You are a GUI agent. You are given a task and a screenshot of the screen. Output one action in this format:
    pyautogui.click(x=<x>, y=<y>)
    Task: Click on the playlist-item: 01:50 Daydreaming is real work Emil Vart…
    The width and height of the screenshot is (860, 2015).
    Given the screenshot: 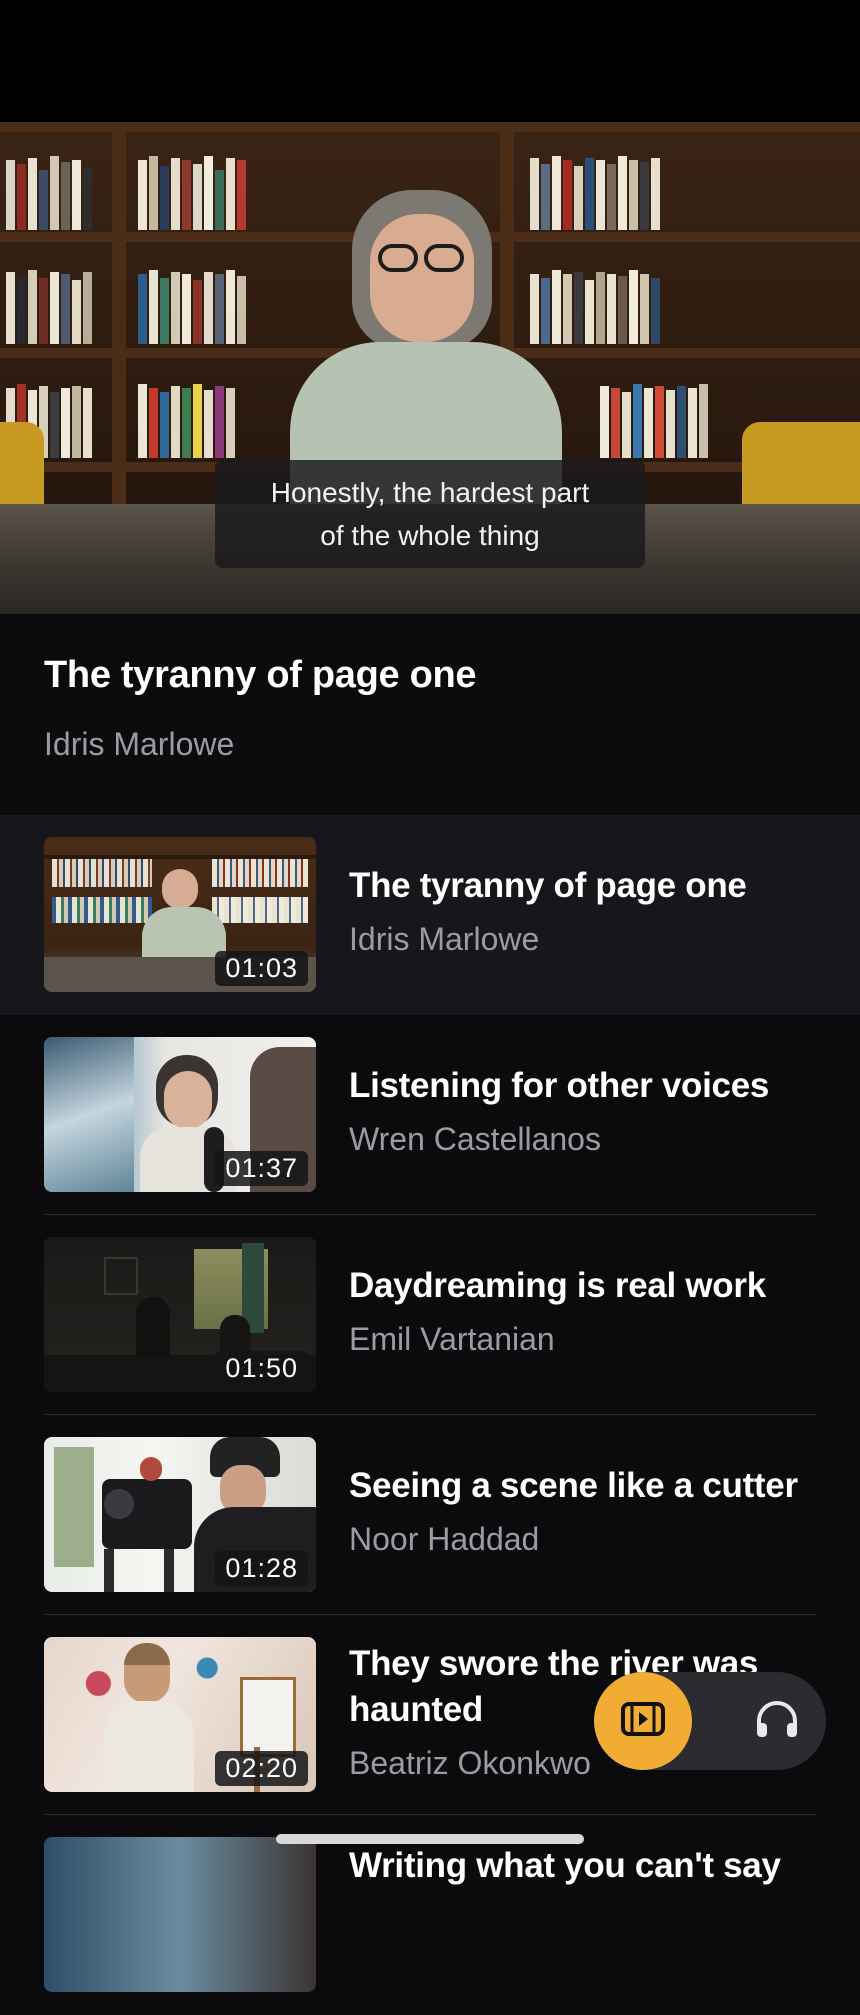 What is the action you would take?
    pyautogui.click(x=430, y=1315)
    